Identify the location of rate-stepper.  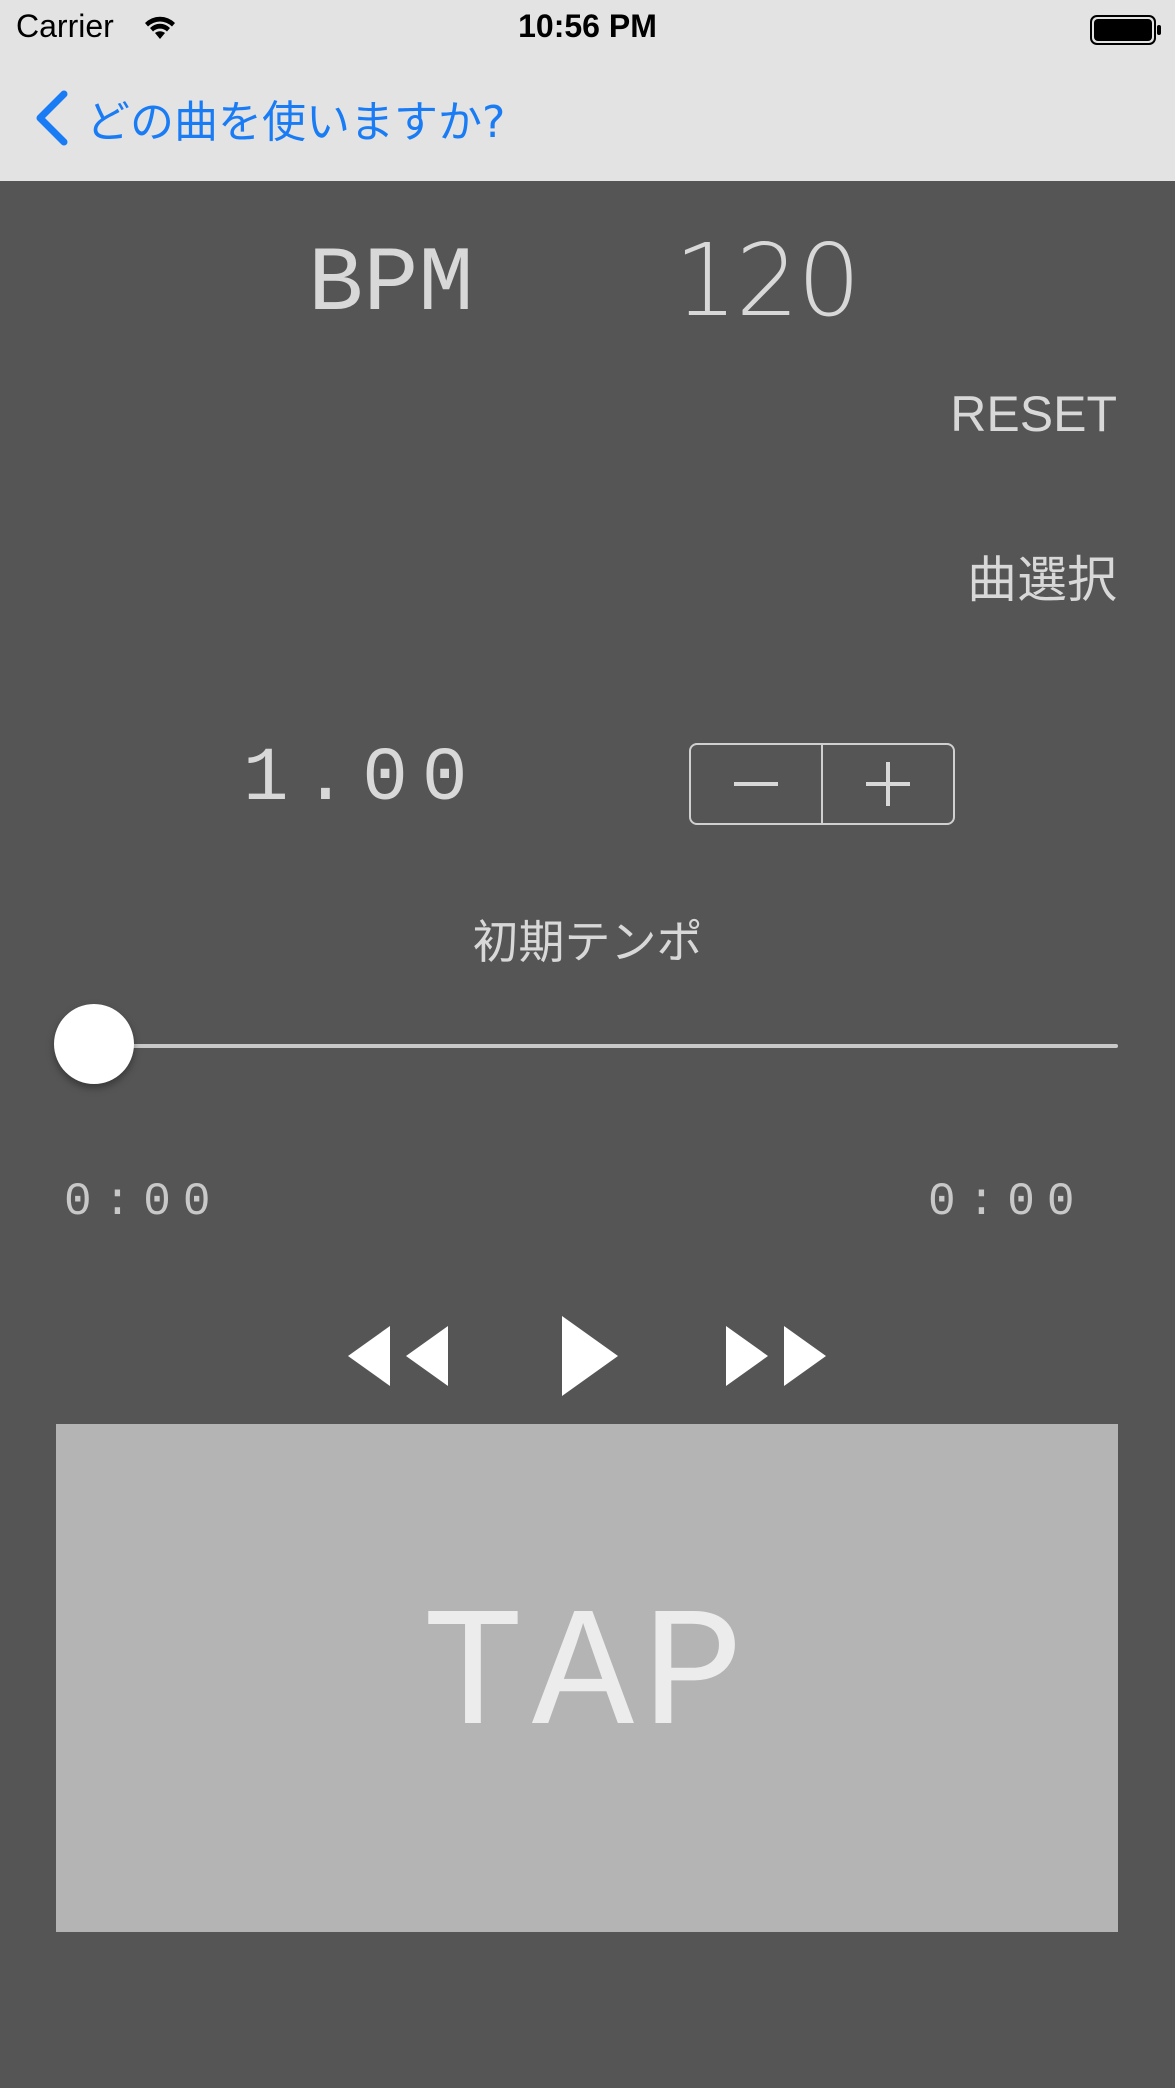
(822, 784).